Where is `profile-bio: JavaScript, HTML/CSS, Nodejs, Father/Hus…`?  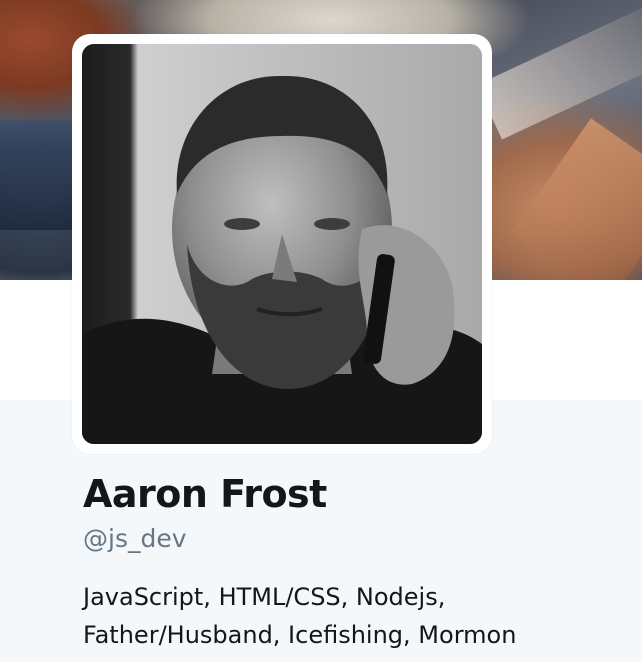 profile-bio: JavaScript, HTML/CSS, Nodejs, Father/Hus… is located at coordinates (353, 616).